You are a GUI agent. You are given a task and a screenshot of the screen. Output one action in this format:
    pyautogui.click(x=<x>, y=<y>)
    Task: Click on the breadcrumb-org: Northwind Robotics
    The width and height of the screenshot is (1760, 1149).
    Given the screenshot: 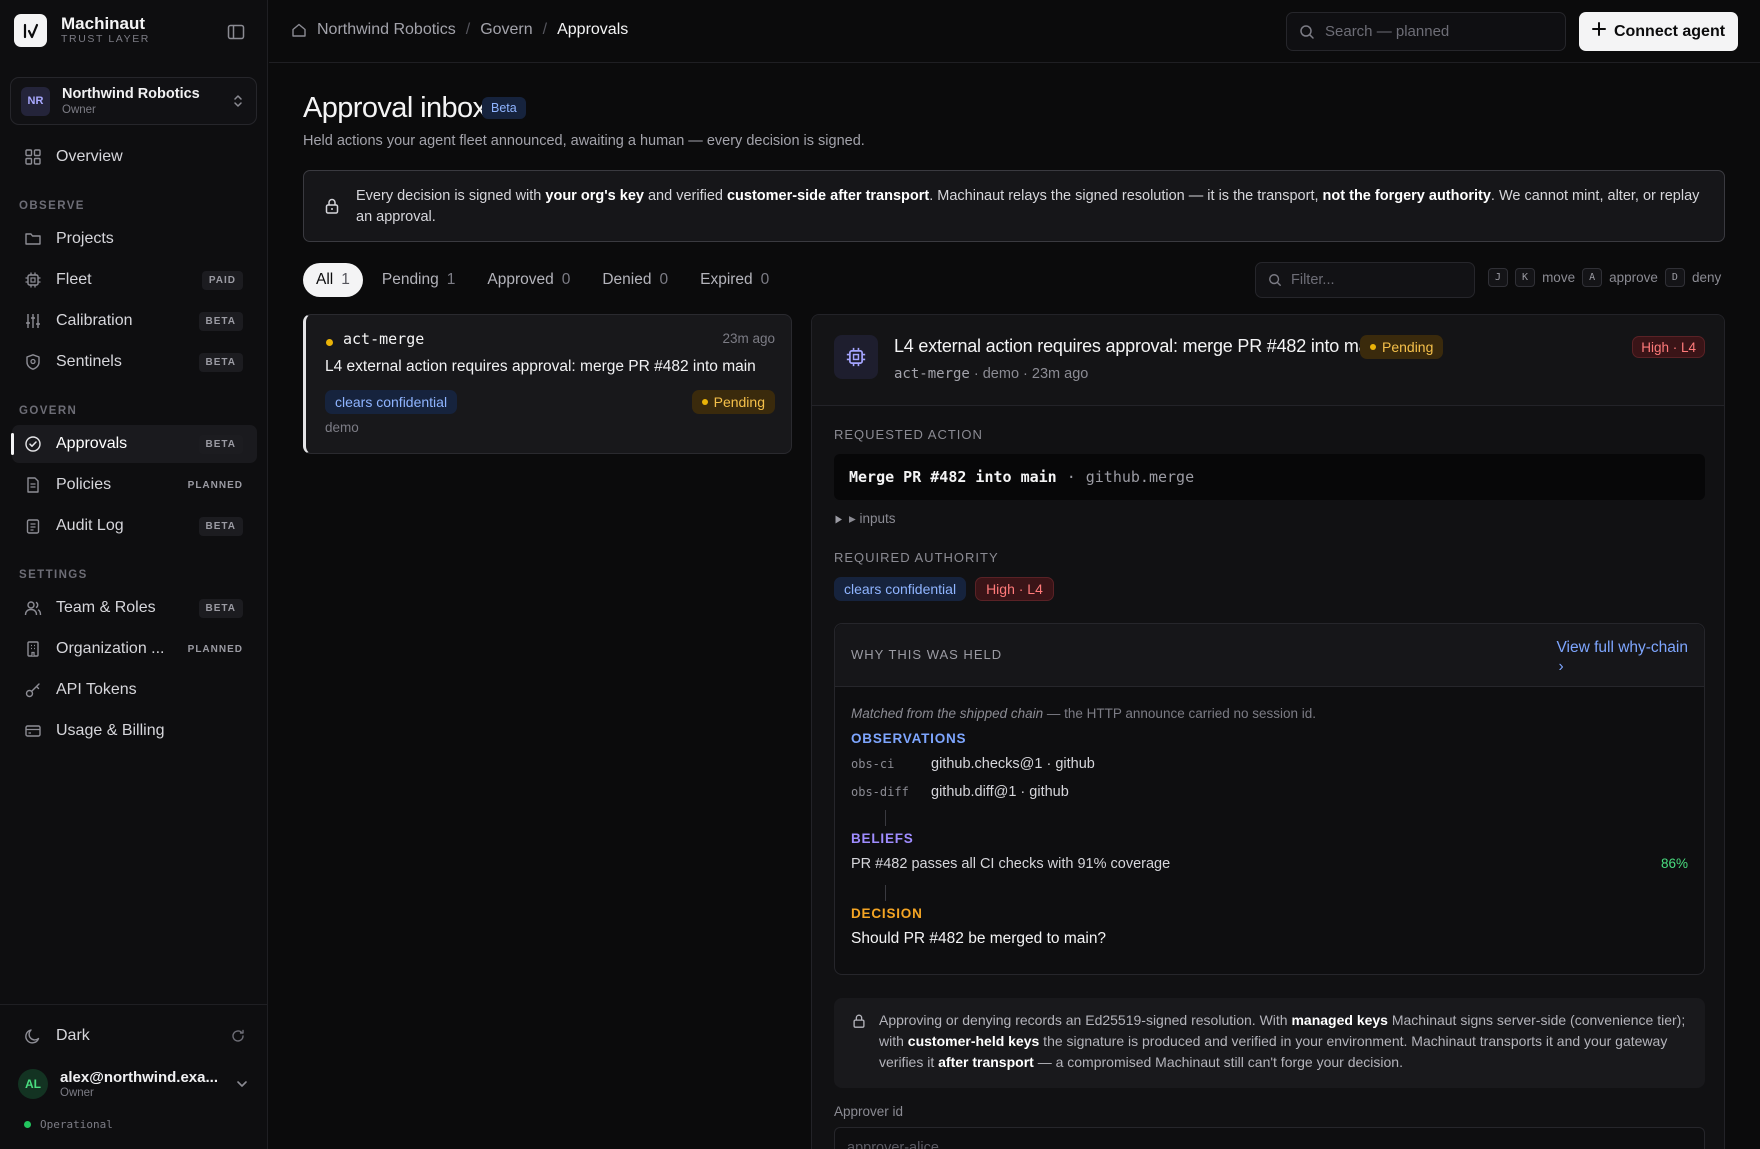 What is the action you would take?
    pyautogui.click(x=386, y=30)
    